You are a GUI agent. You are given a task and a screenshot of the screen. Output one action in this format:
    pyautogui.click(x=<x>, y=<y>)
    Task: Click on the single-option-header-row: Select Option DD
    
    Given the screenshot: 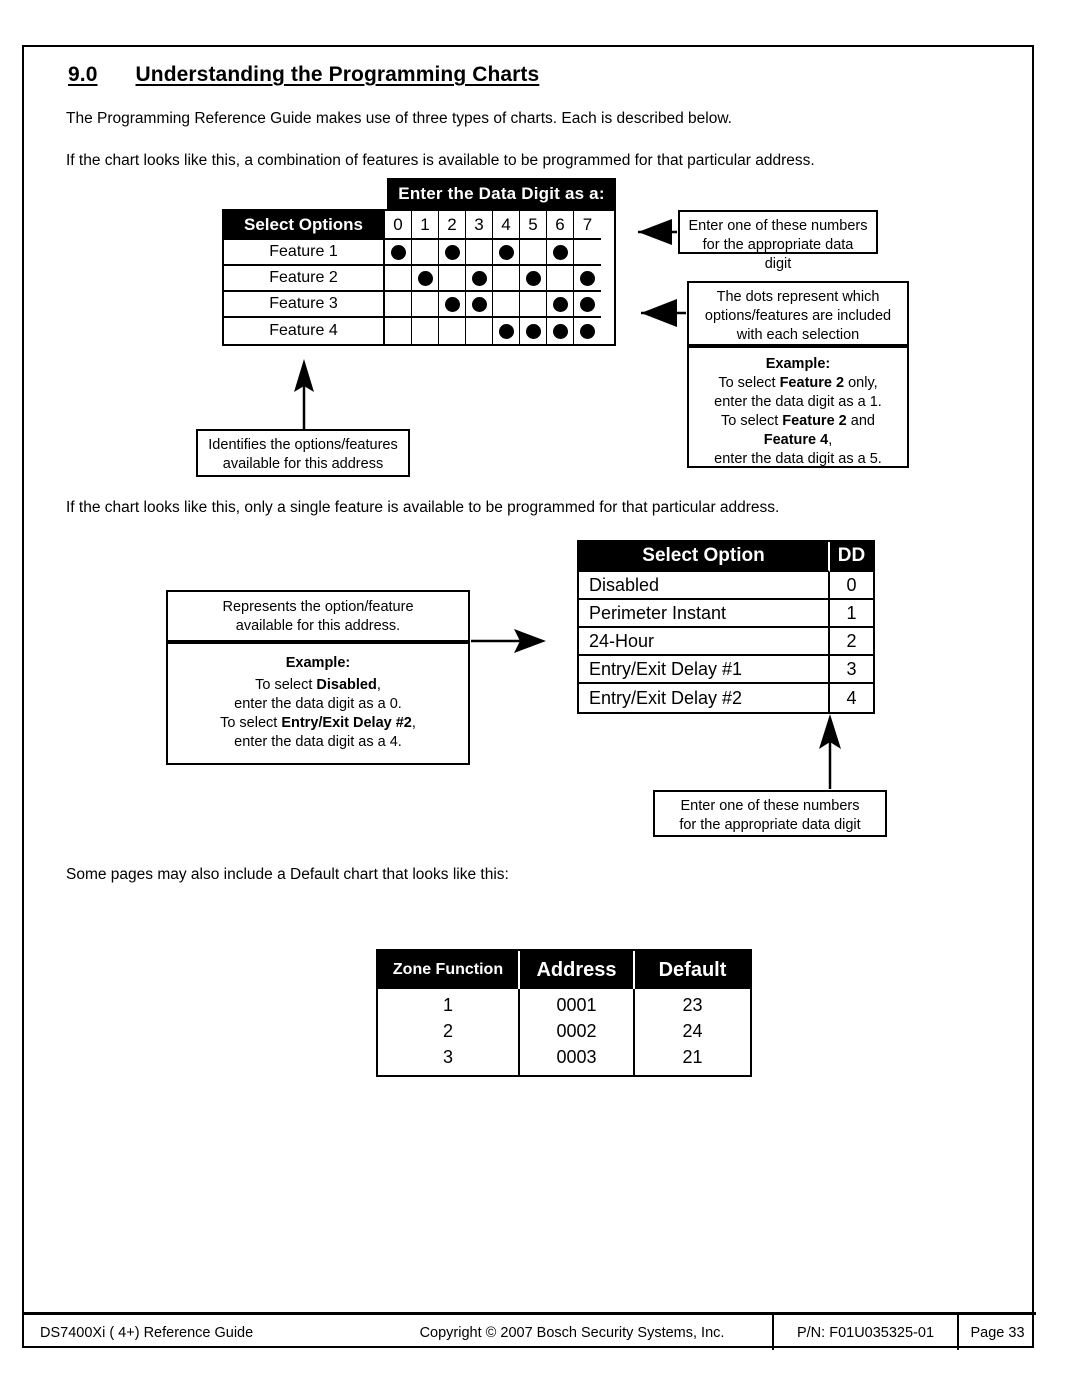 What is the action you would take?
    pyautogui.click(x=726, y=557)
    